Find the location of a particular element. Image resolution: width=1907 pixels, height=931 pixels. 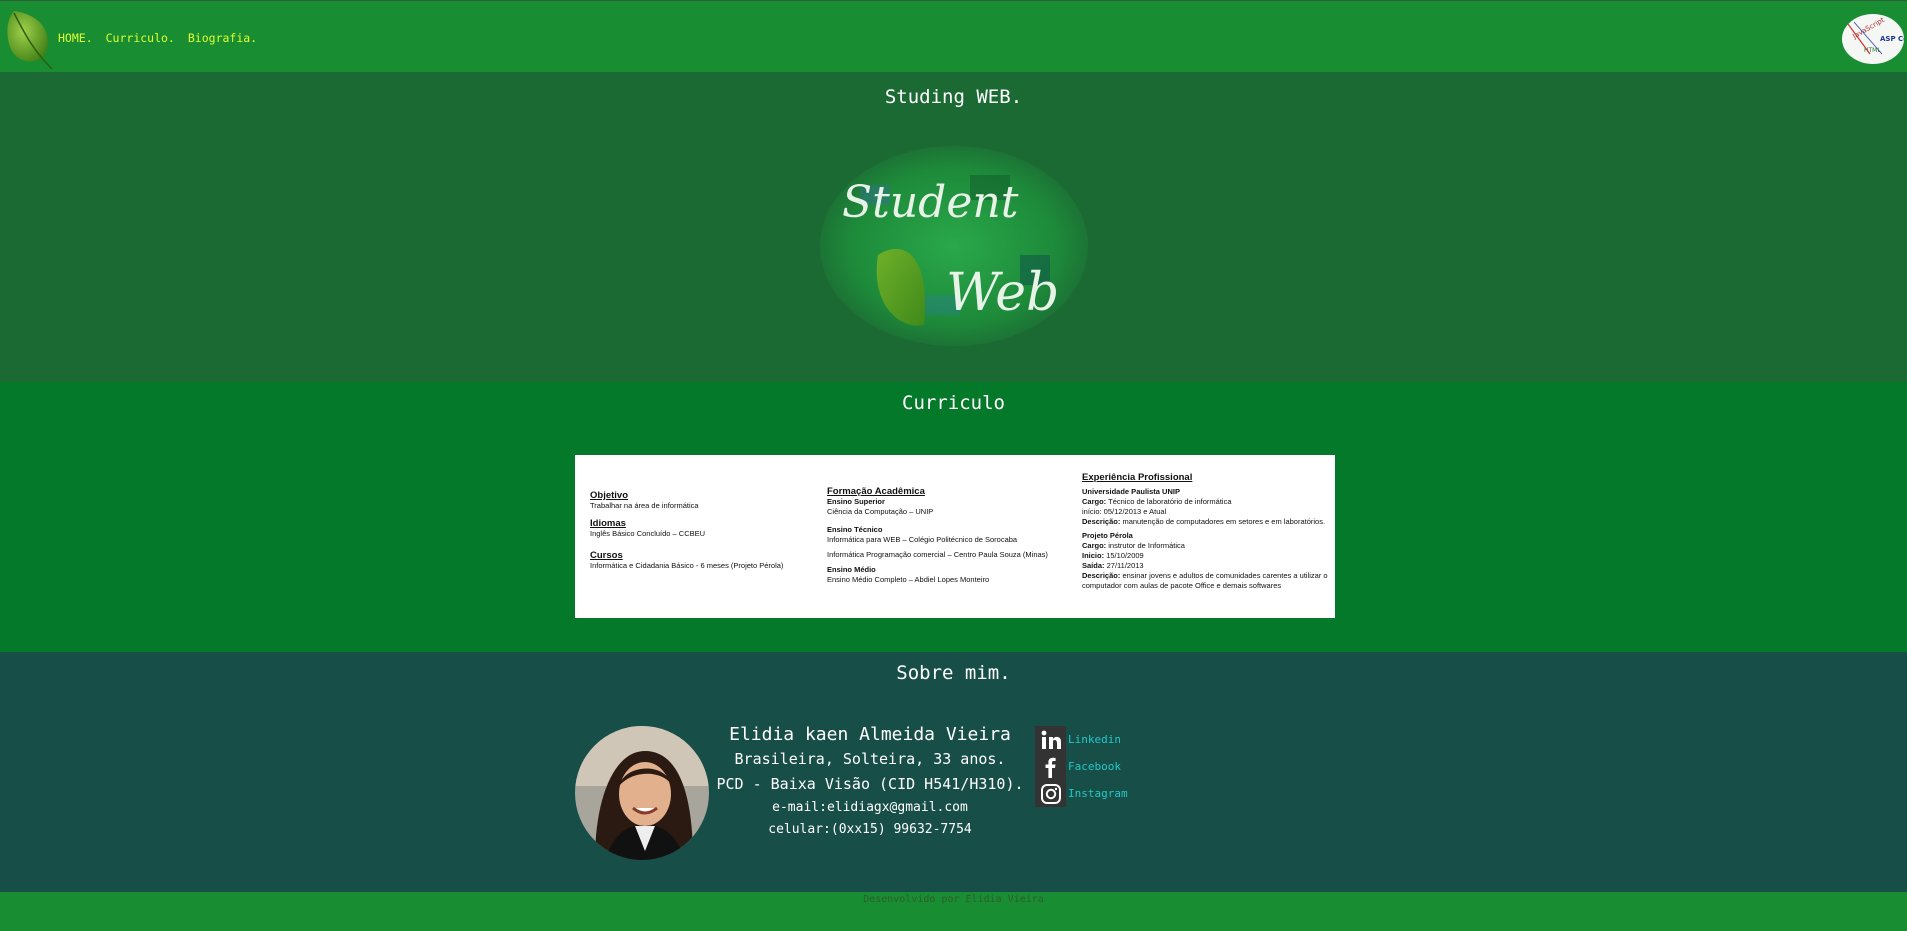

profile-photo-icon is located at coordinates (642, 793).